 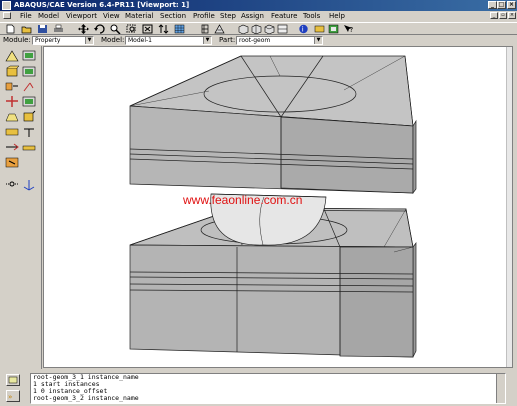 I want to click on module-toolbox, so click(x=21, y=207).